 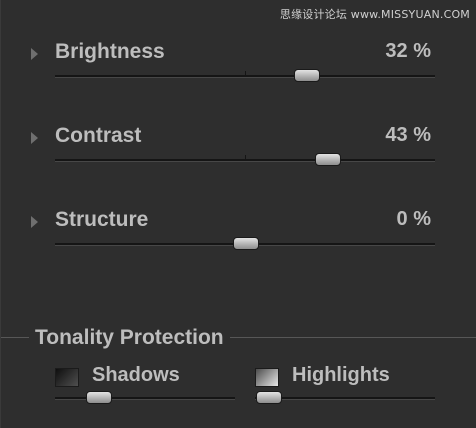 I want to click on shadows-checkbox, so click(x=67, y=377).